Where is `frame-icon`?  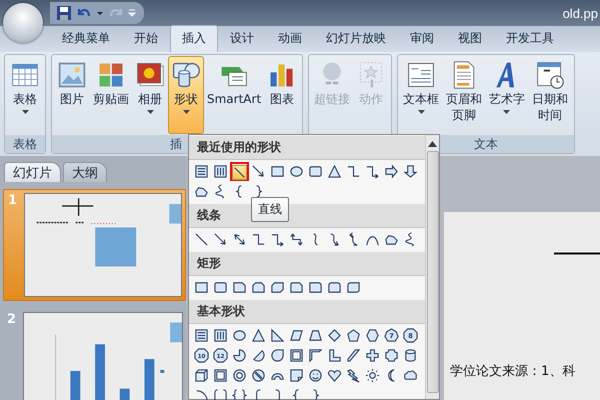
frame-icon is located at coordinates (296, 355).